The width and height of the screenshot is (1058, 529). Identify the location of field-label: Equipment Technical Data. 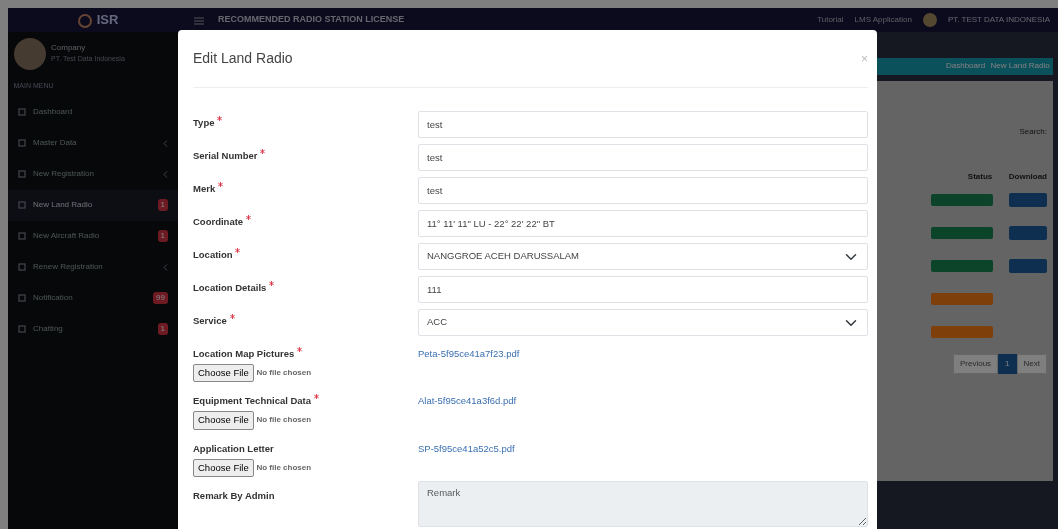
(252, 401).